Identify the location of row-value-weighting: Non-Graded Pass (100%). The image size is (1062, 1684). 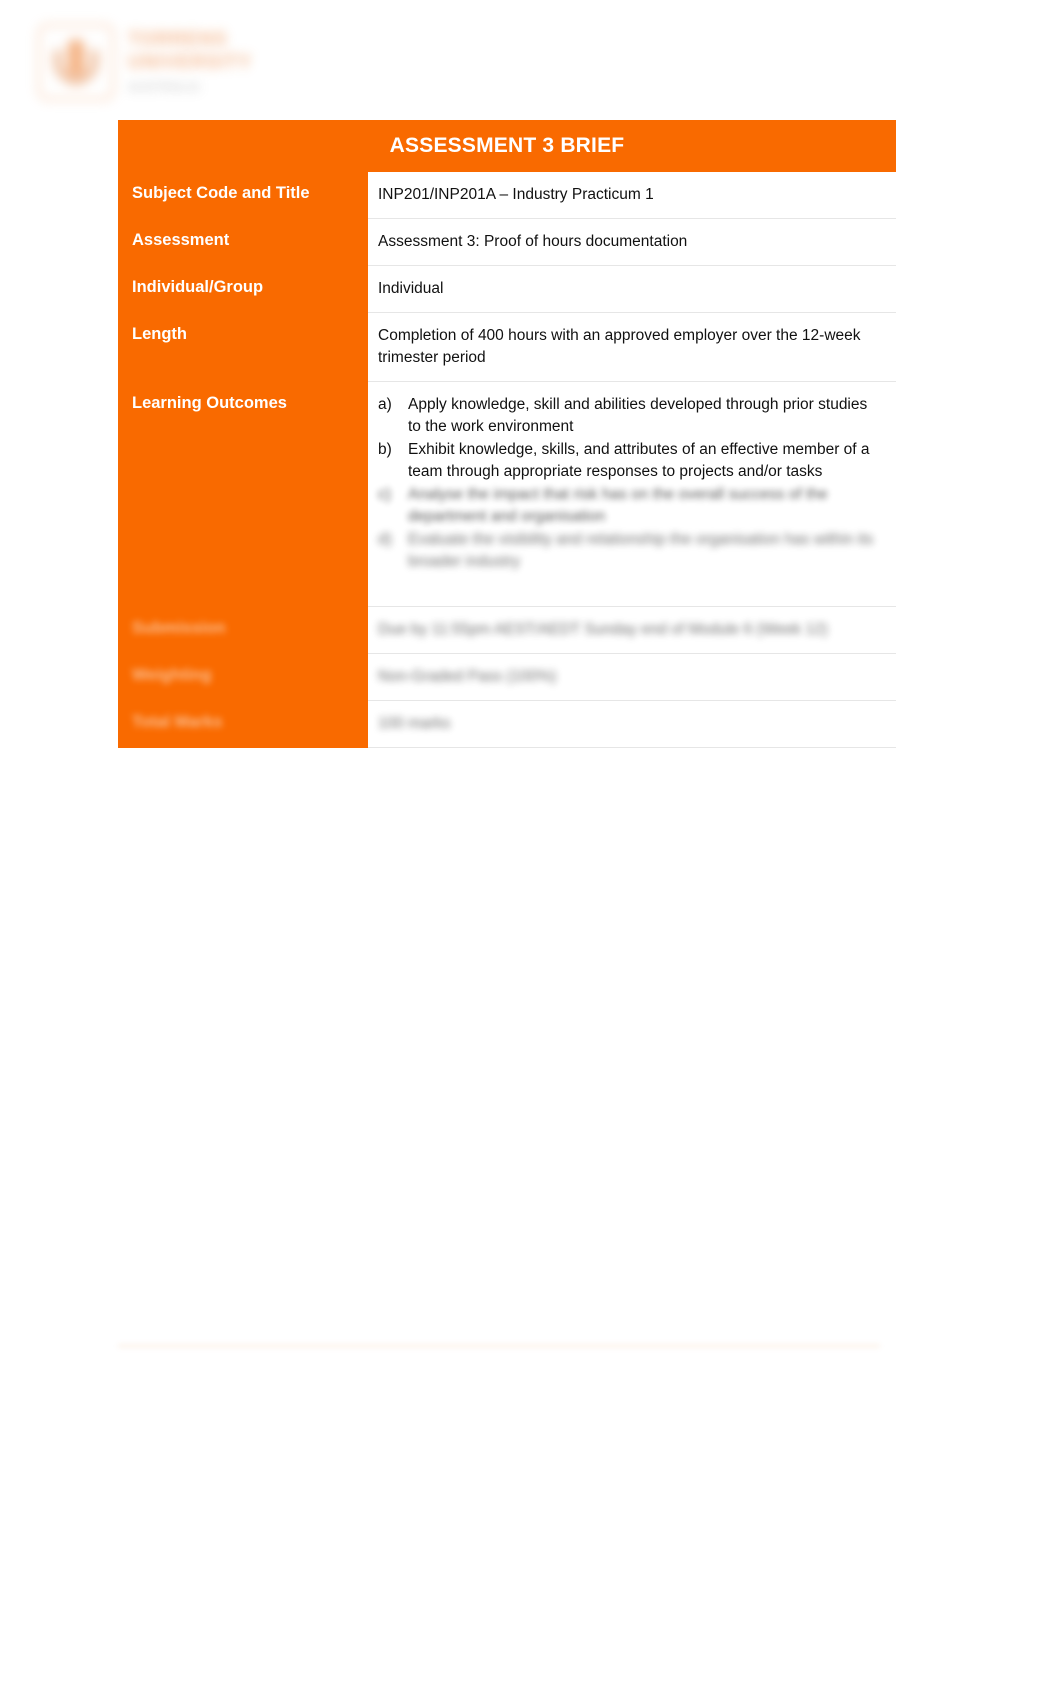
(632, 677).